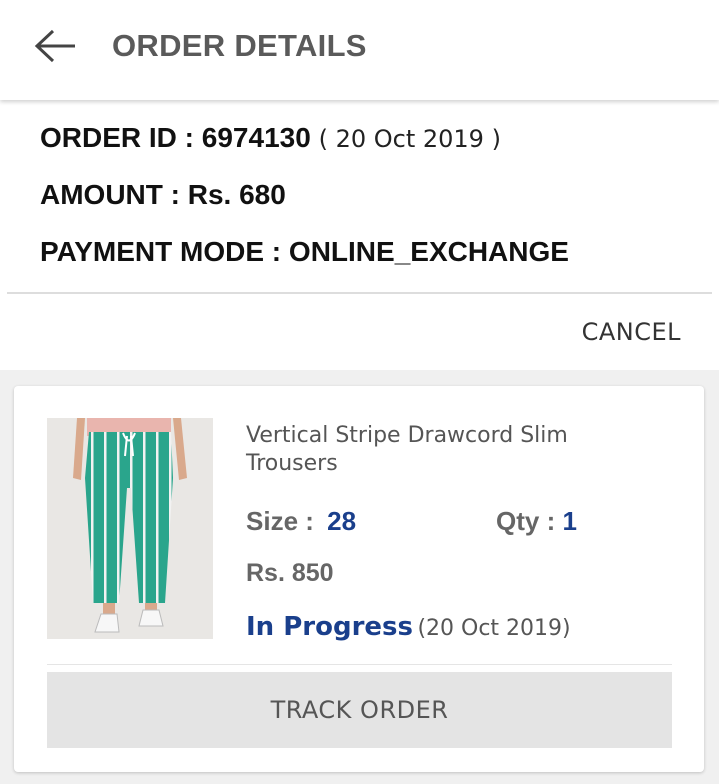 The height and width of the screenshot is (784, 719). I want to click on status-line: In Progress (20 Oct 2019), so click(408, 627).